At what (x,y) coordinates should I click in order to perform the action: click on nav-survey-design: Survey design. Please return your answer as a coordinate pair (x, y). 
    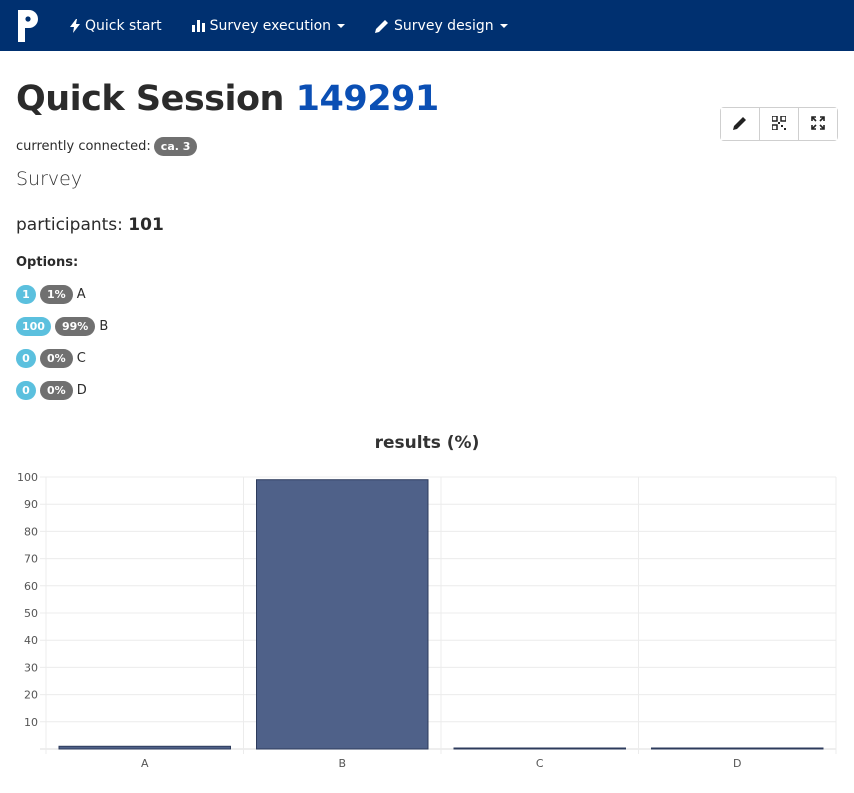
    Looking at the image, I should click on (441, 26).